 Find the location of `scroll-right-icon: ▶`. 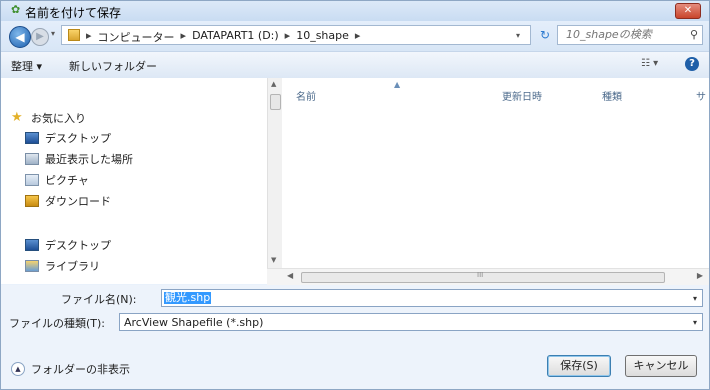

scroll-right-icon: ▶ is located at coordinates (700, 275).